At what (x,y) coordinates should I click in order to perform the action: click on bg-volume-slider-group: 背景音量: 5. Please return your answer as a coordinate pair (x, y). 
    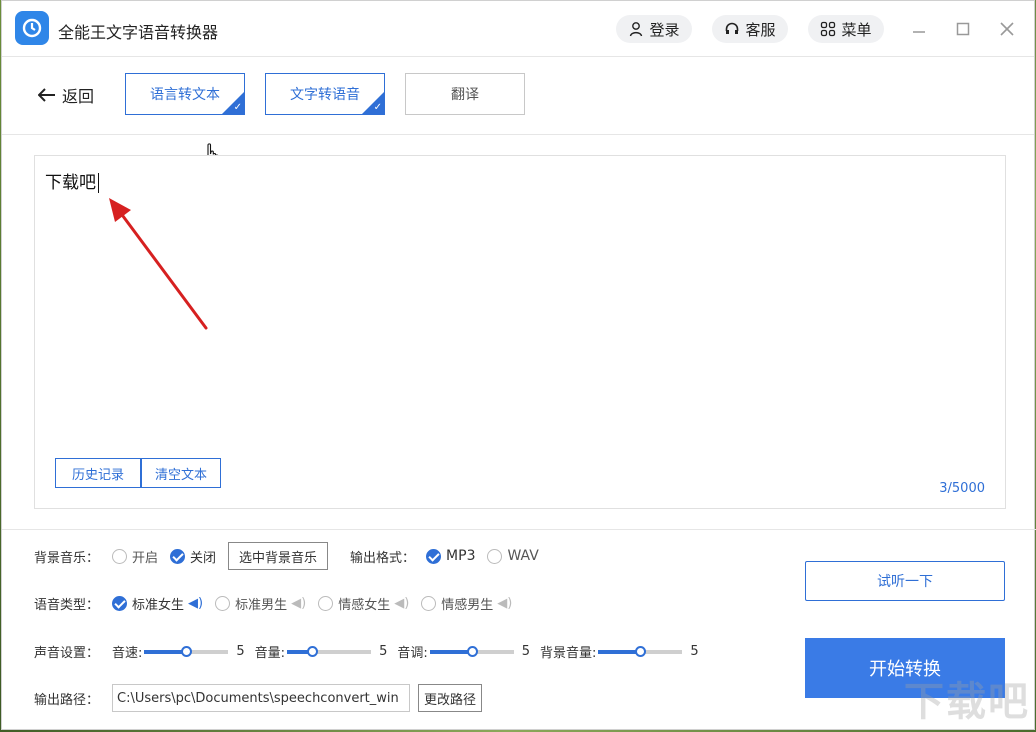
    Looking at the image, I should click on (619, 651).